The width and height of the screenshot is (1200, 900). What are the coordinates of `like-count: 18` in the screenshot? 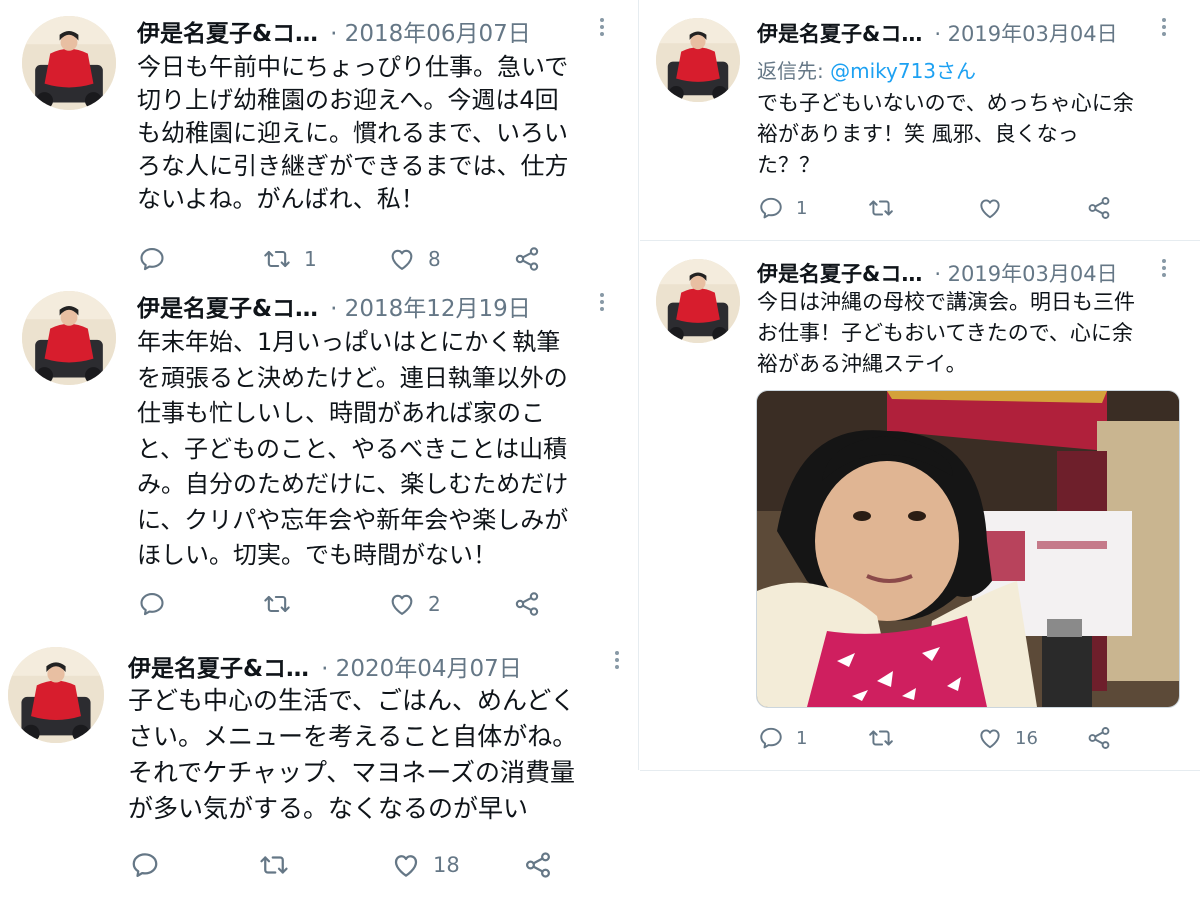 It's located at (446, 865).